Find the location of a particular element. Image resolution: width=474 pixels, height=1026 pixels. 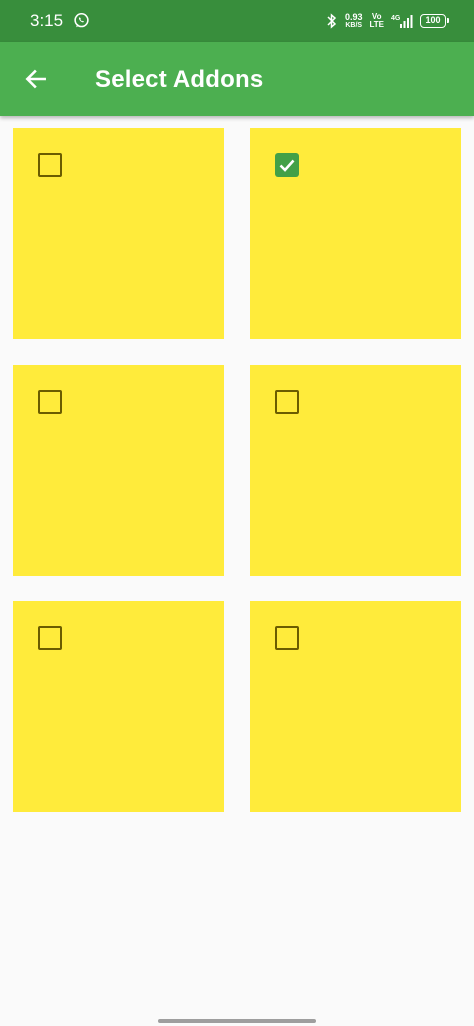

battery-icon: 100 is located at coordinates (434, 21).